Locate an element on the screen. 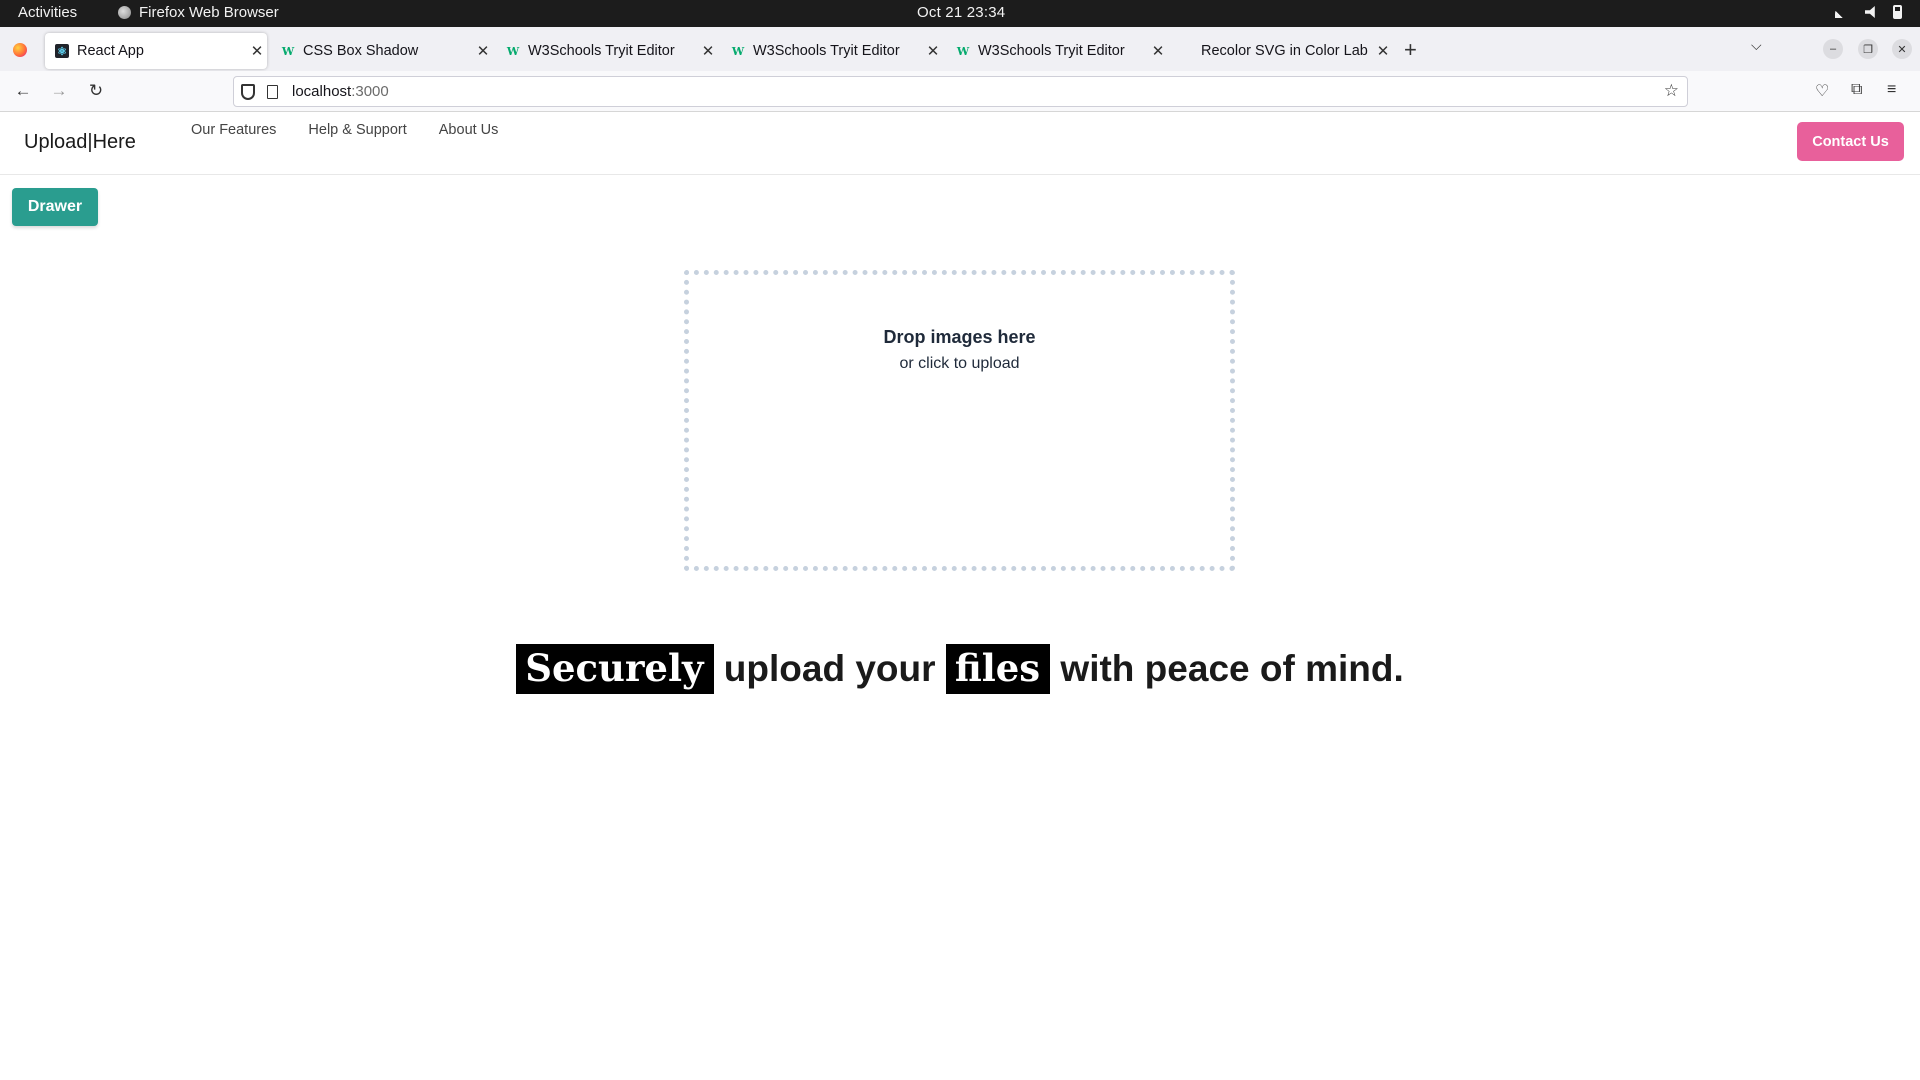 The width and height of the screenshot is (1920, 1080). clock: Oct 21 23:34 is located at coordinates (961, 12).